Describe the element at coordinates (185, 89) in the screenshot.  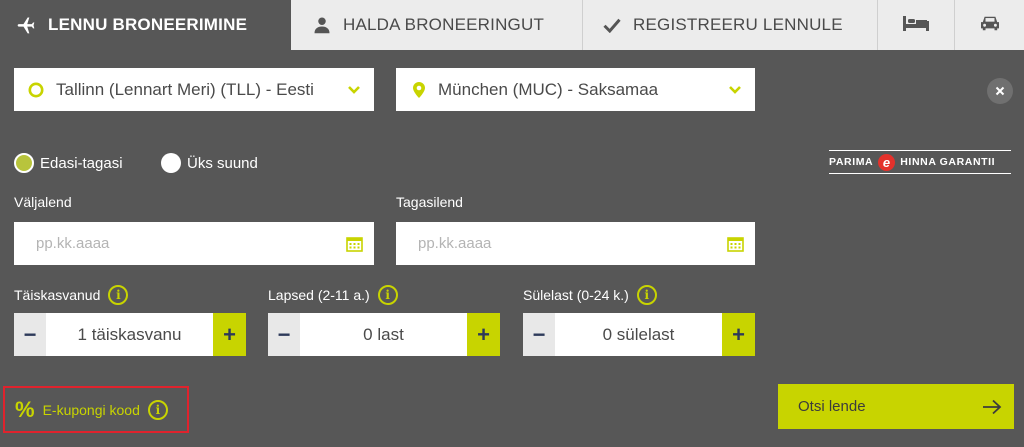
I see `origin-value: Tallinn (Lennart Meri) (TLL) - Eesti` at that location.